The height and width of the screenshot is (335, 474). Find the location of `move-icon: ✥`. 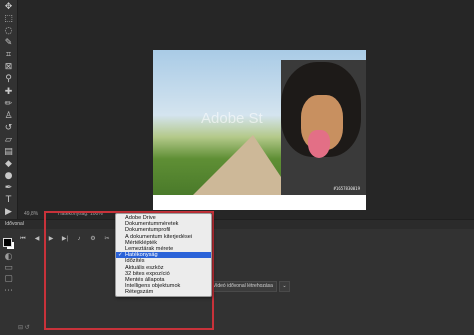

move-icon: ✥ is located at coordinates (8, 7).